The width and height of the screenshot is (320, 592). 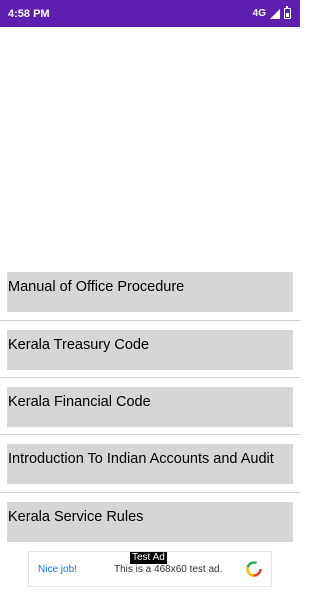 What do you see at coordinates (275, 13) in the screenshot?
I see `signal-icon` at bounding box center [275, 13].